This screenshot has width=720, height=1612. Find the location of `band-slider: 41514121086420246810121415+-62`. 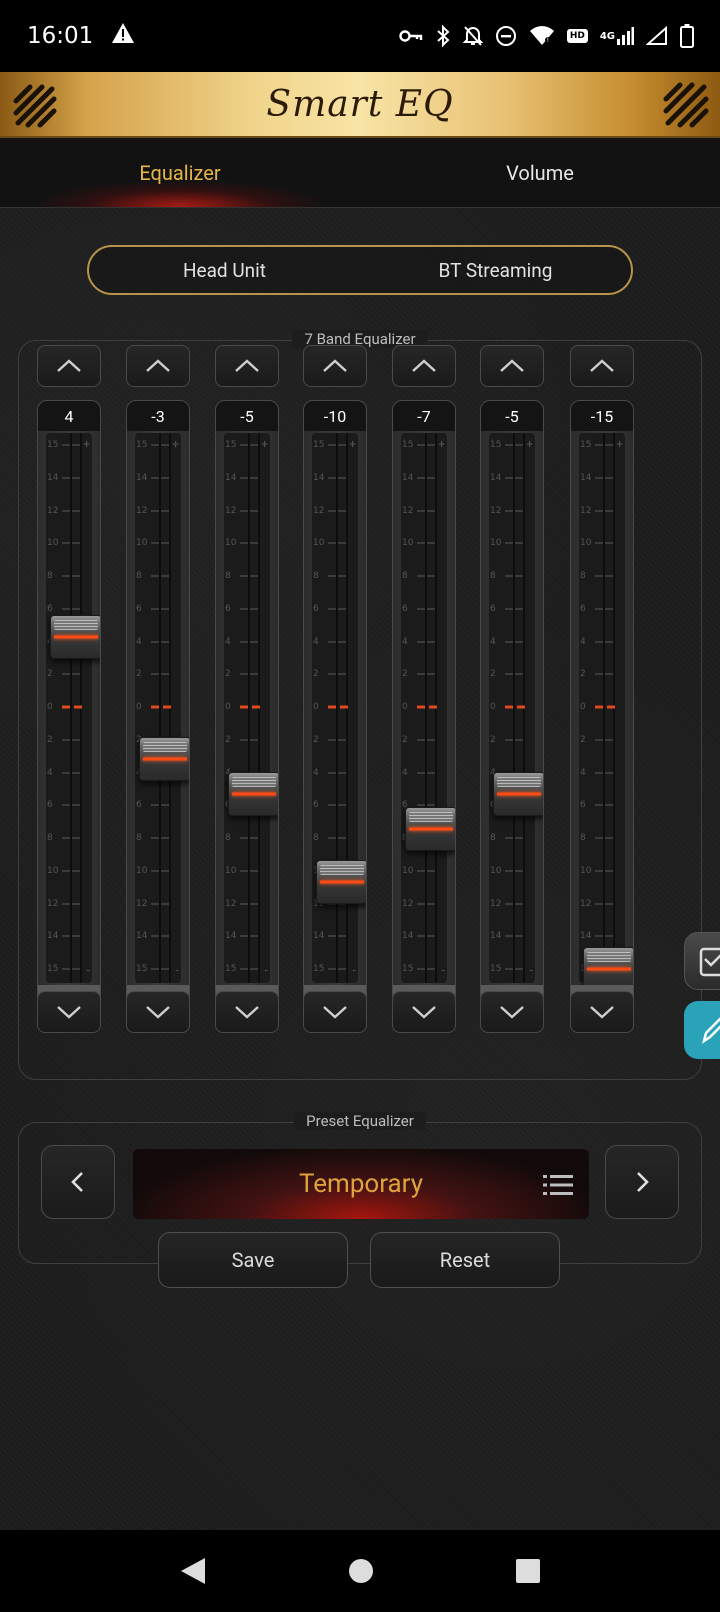

band-slider: 41514121086420246810121415+-62 is located at coordinates (69, 708).